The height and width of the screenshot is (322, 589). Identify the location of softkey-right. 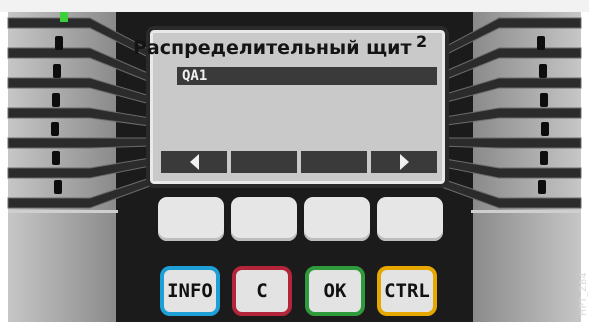
(404, 162).